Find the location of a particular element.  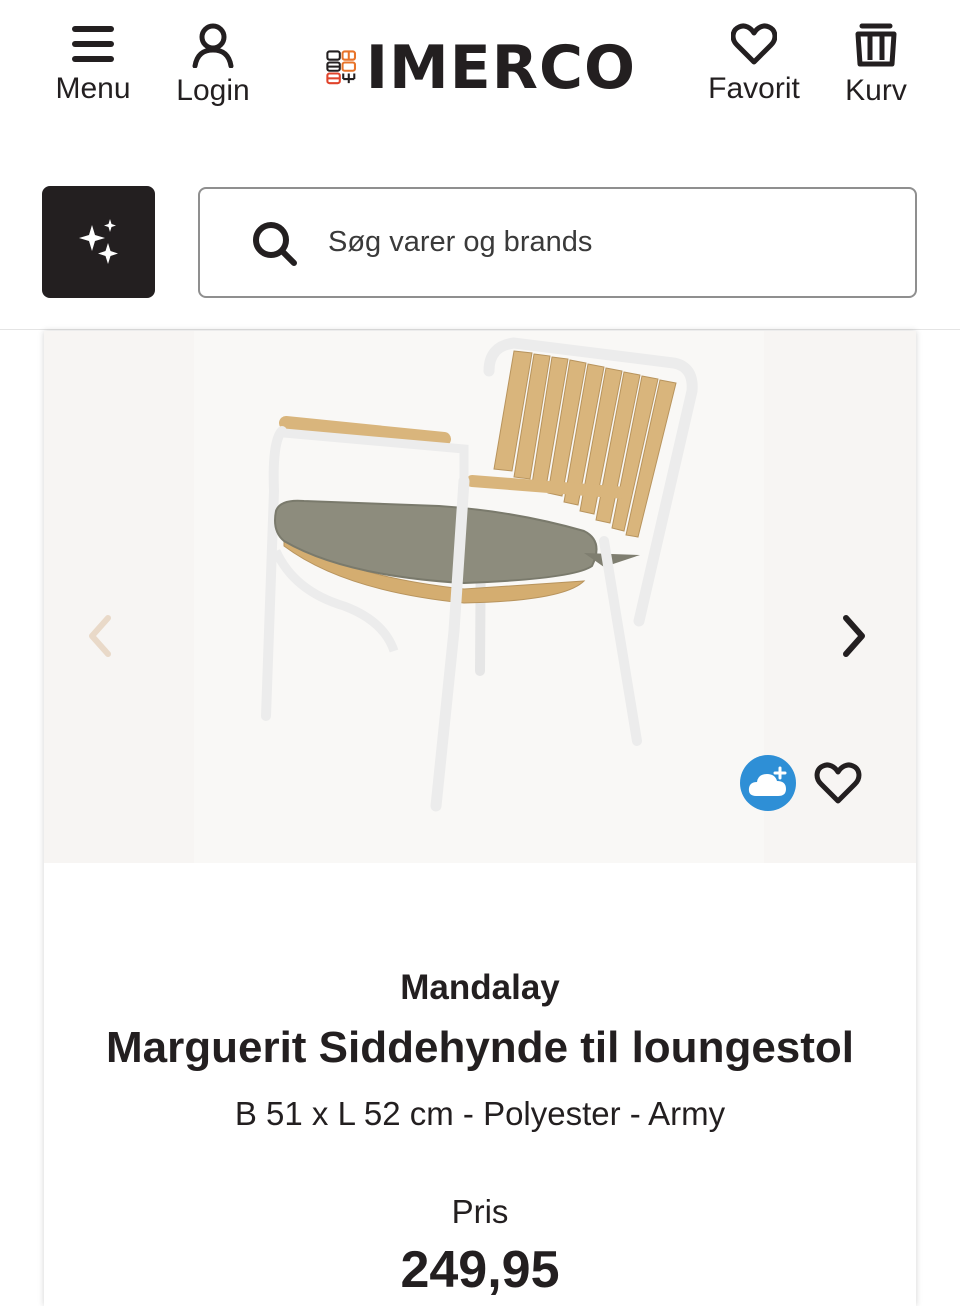

cart-label: Kurv is located at coordinates (876, 90).